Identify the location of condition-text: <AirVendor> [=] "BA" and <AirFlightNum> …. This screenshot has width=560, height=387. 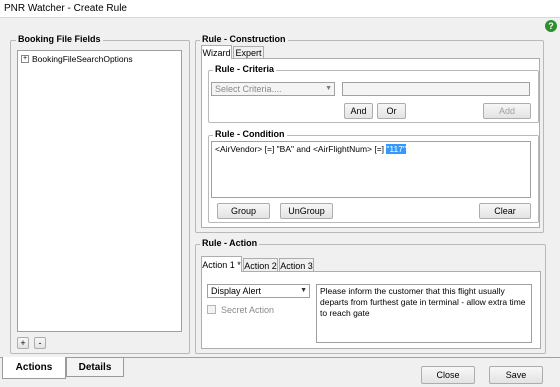
(301, 149).